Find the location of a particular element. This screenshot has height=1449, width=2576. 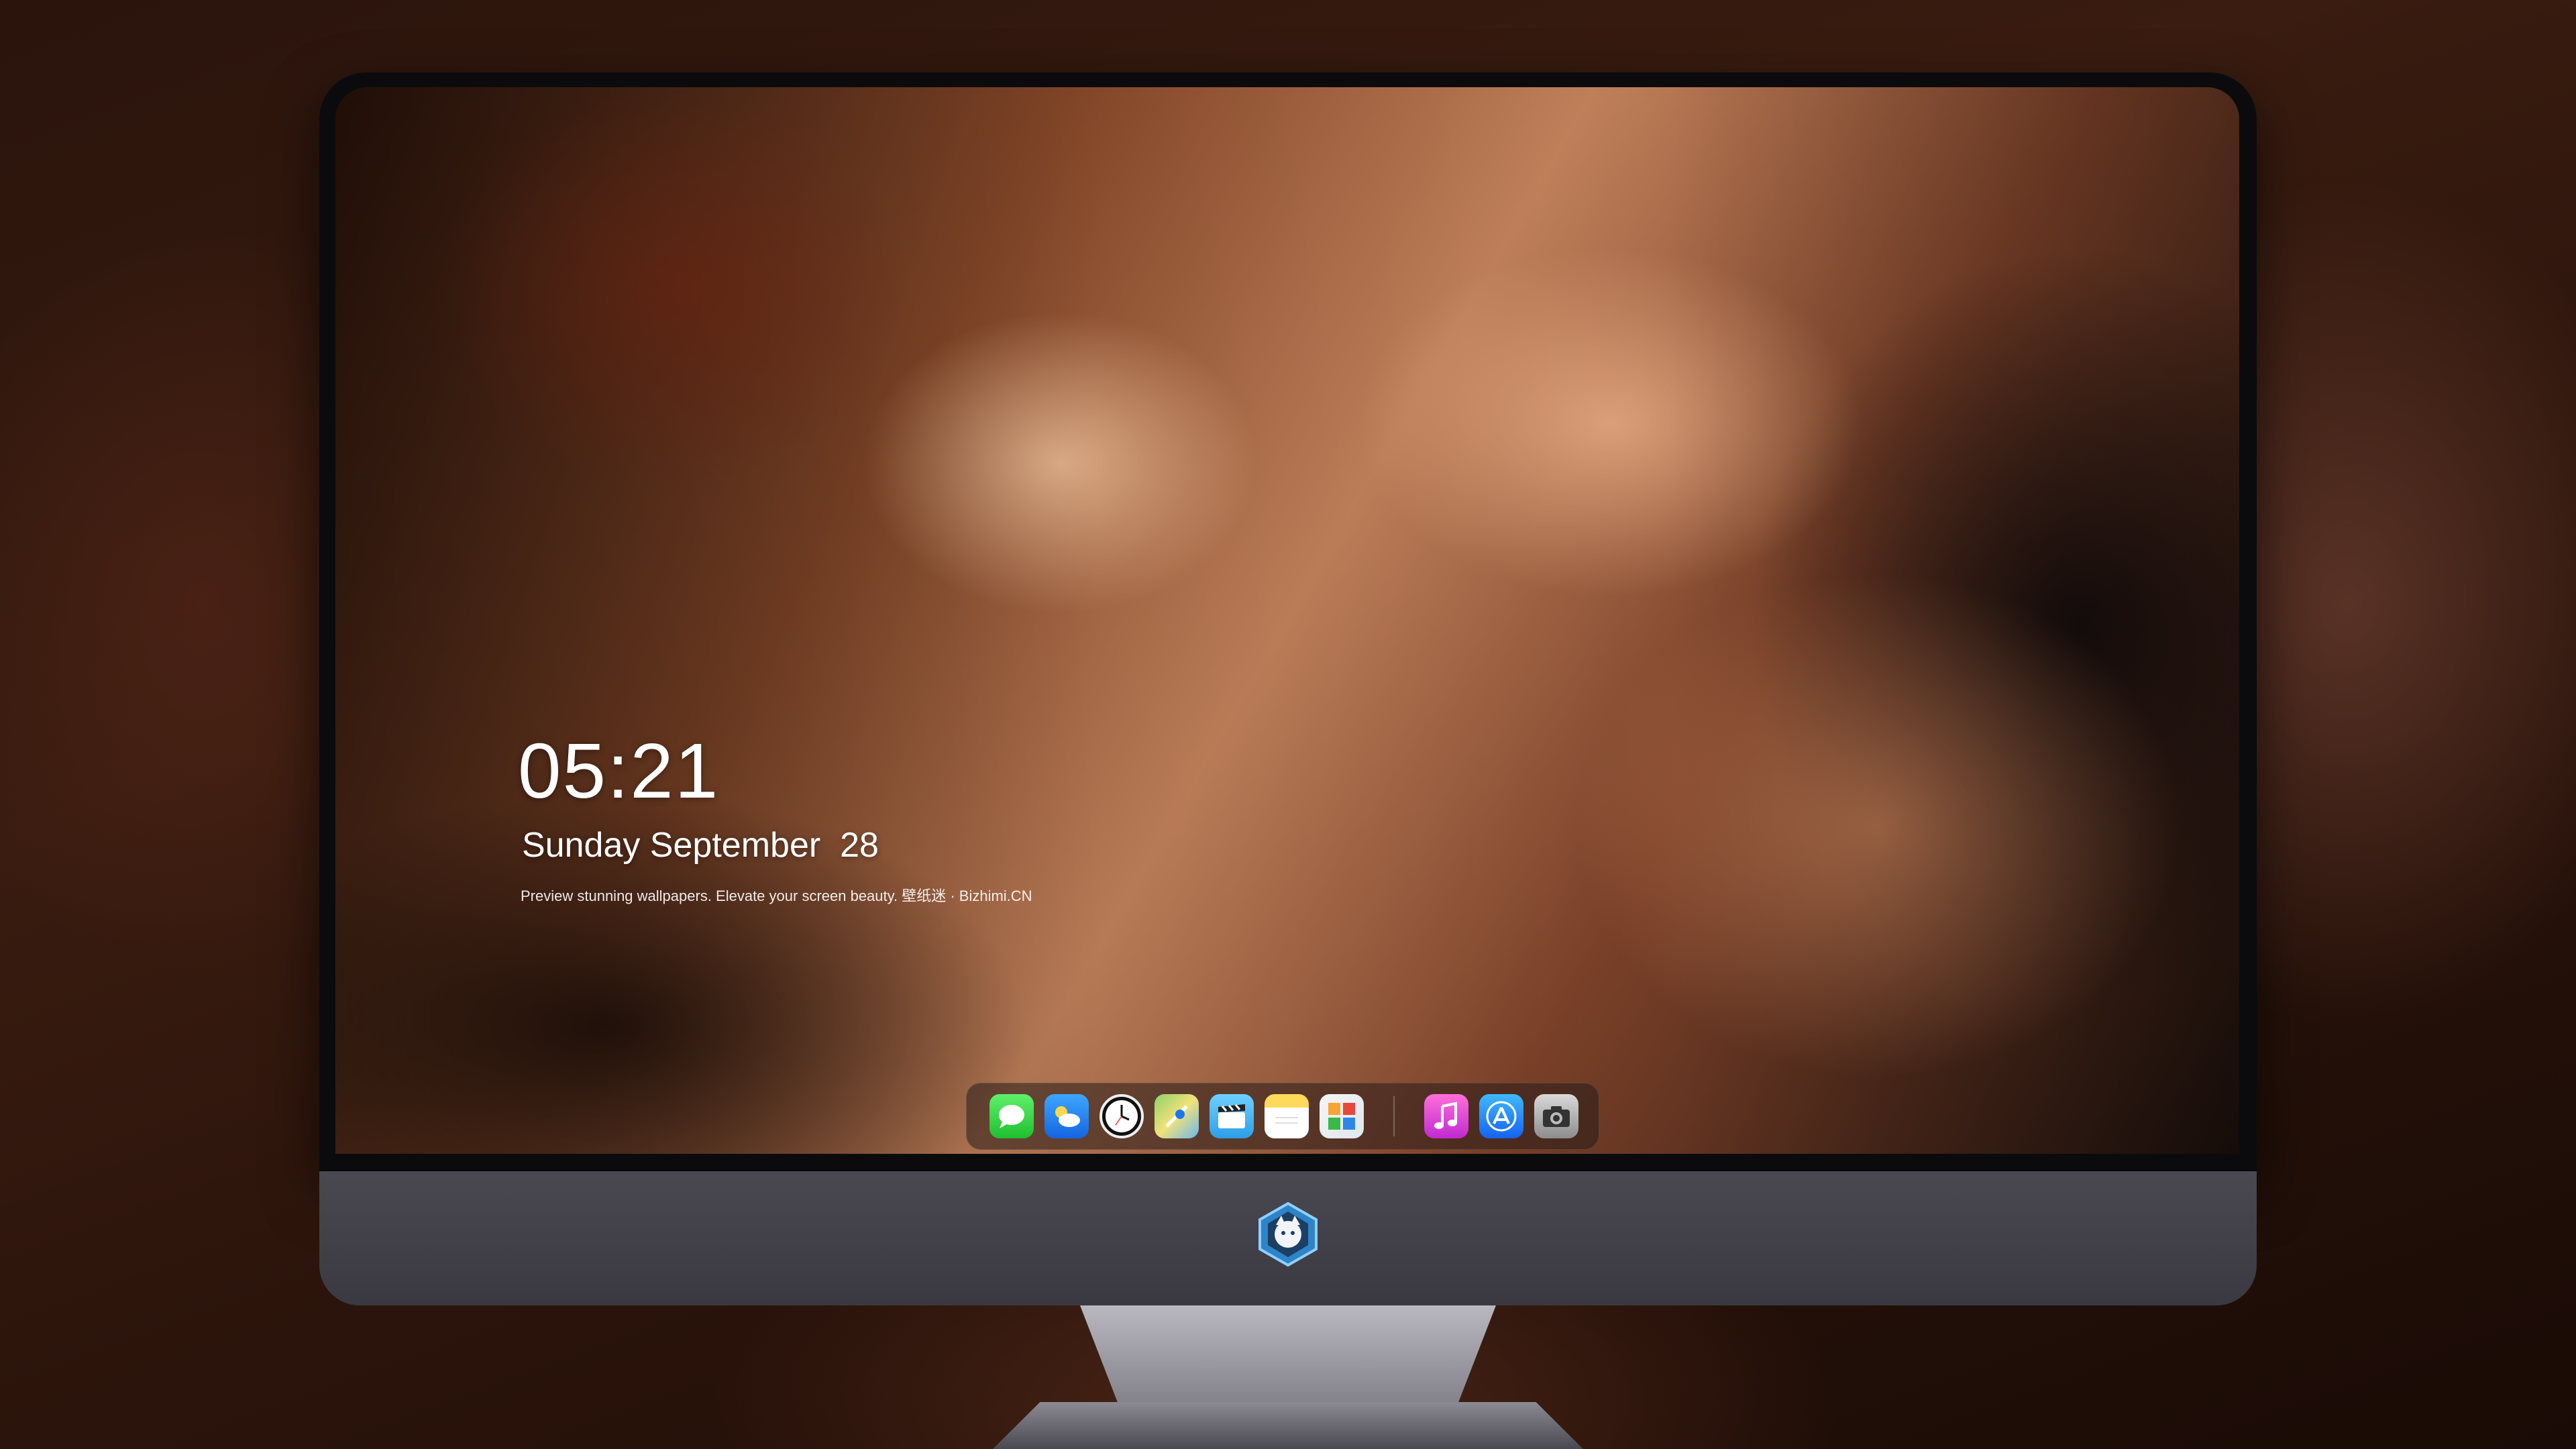

monitor-stand-foot is located at coordinates (1288, 1425).